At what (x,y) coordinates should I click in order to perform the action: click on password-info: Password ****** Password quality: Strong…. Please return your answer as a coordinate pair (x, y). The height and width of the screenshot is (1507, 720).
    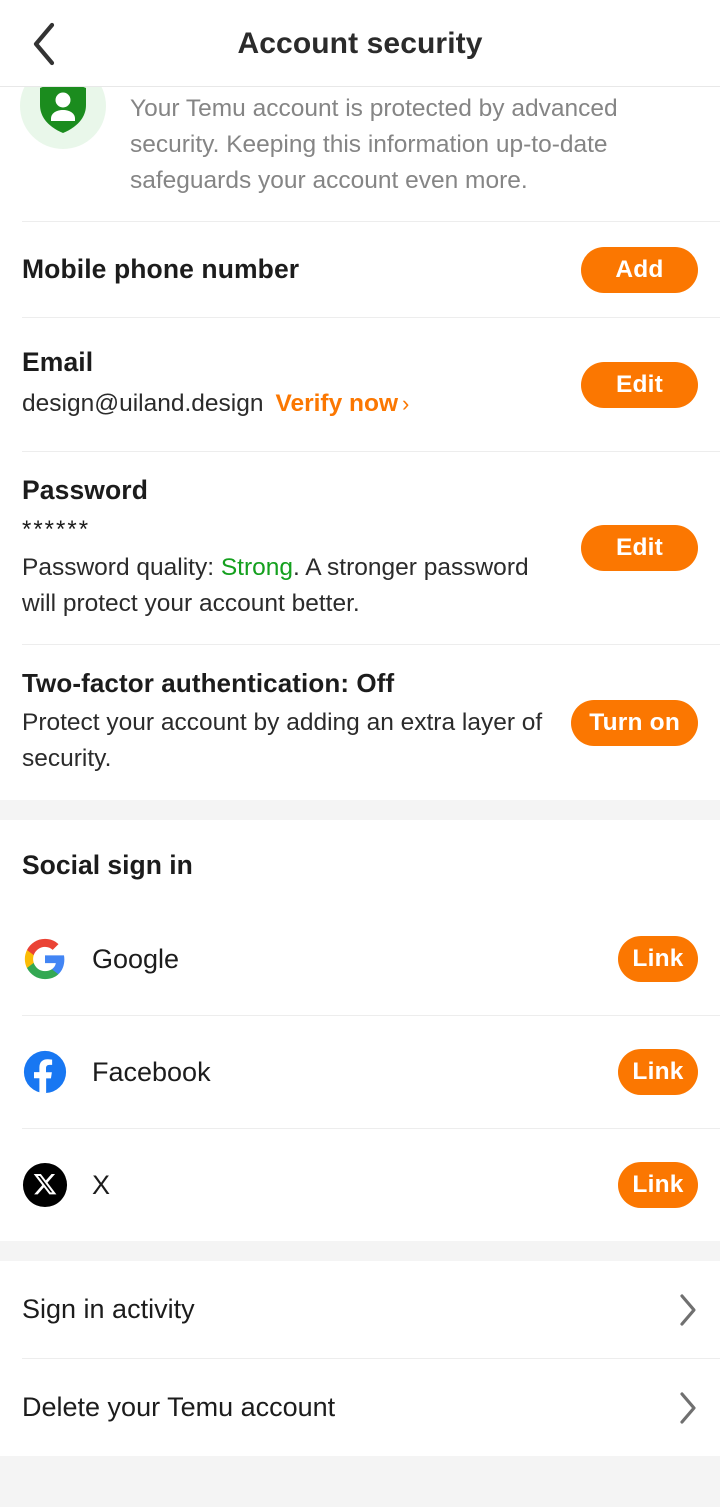
    Looking at the image, I should click on (293, 548).